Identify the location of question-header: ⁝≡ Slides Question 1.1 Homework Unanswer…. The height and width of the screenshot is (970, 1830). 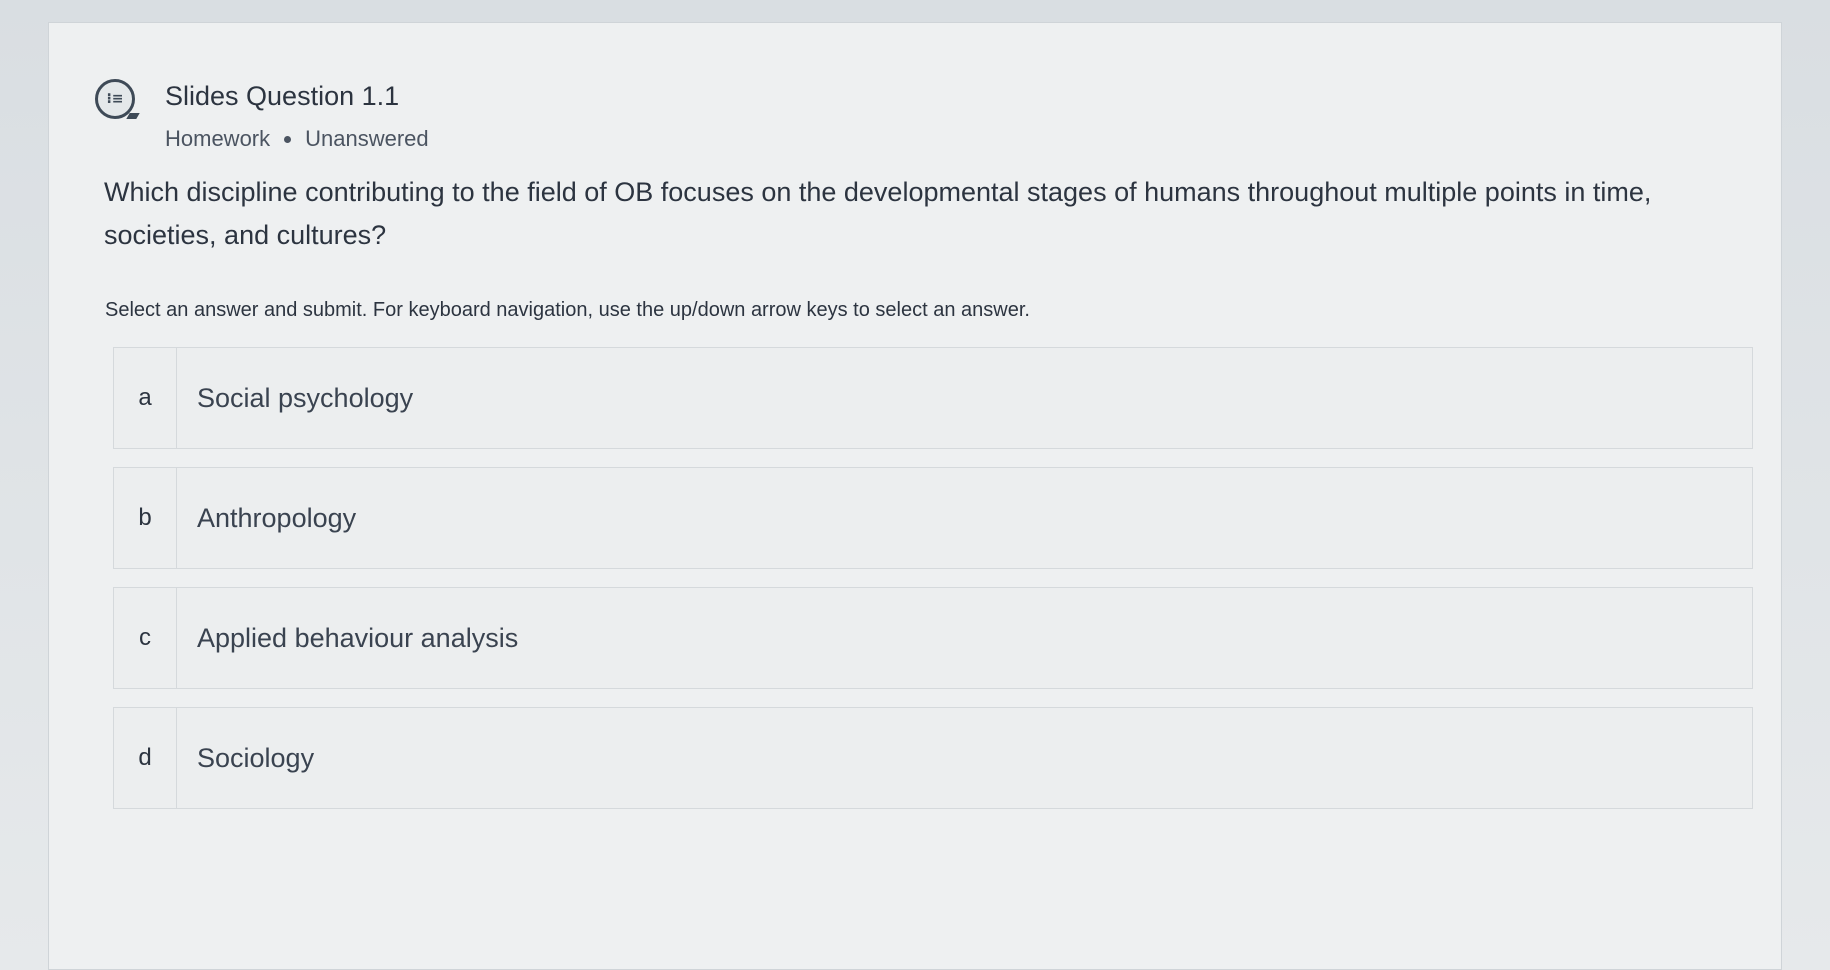
(262, 105).